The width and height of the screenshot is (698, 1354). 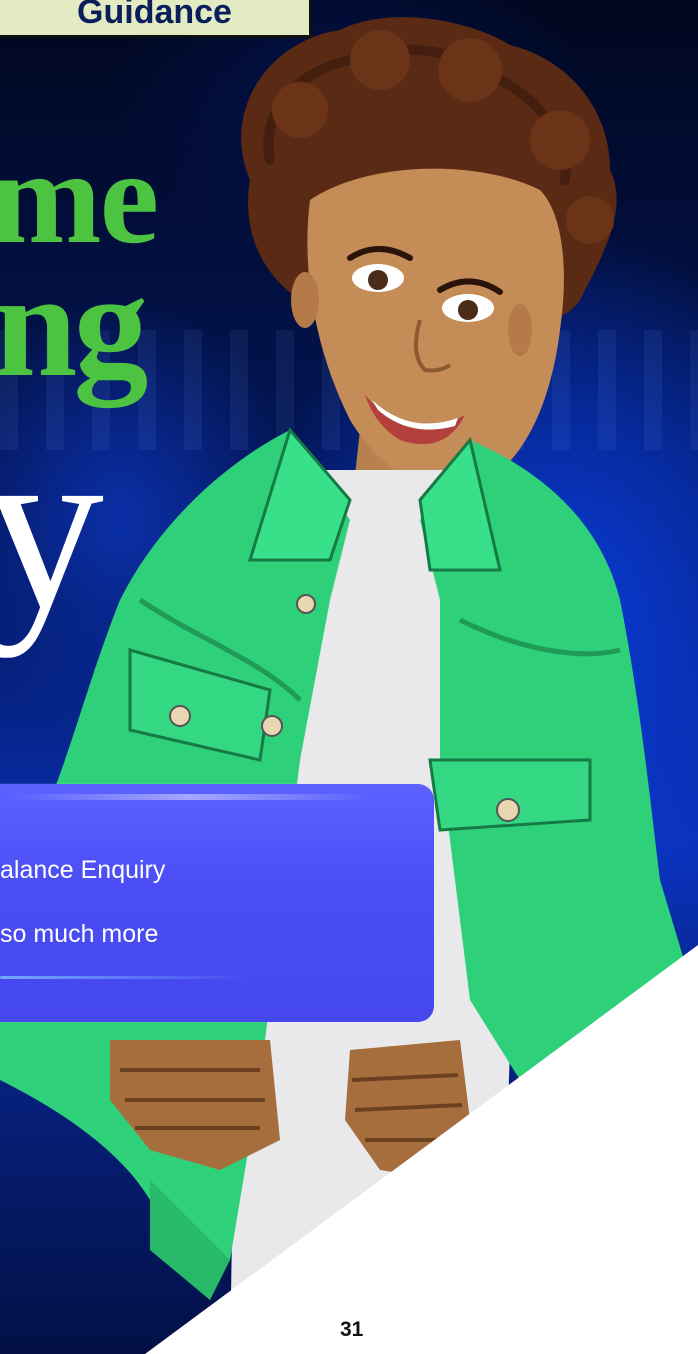 I want to click on page-number: 31, so click(x=352, y=1329).